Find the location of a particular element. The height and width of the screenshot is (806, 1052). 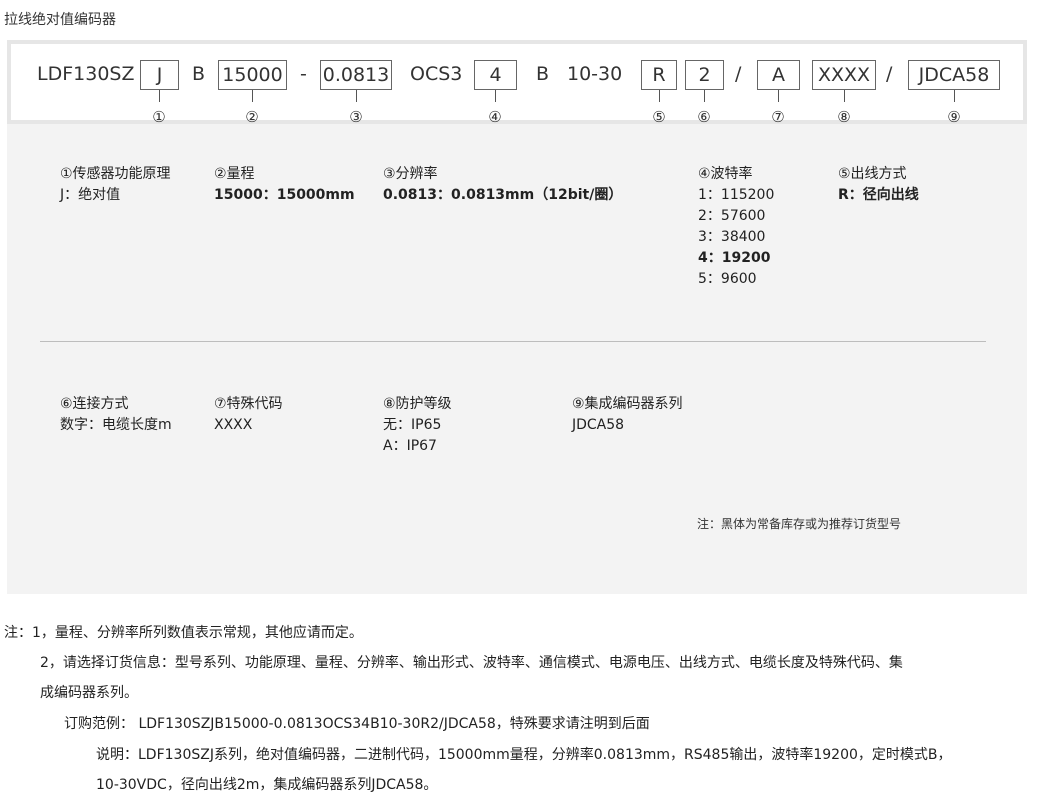

spec-baud-rate: ④波特率 1：115200 2：57600 3：38400 4：19200 5：9600 is located at coordinates (736, 227).